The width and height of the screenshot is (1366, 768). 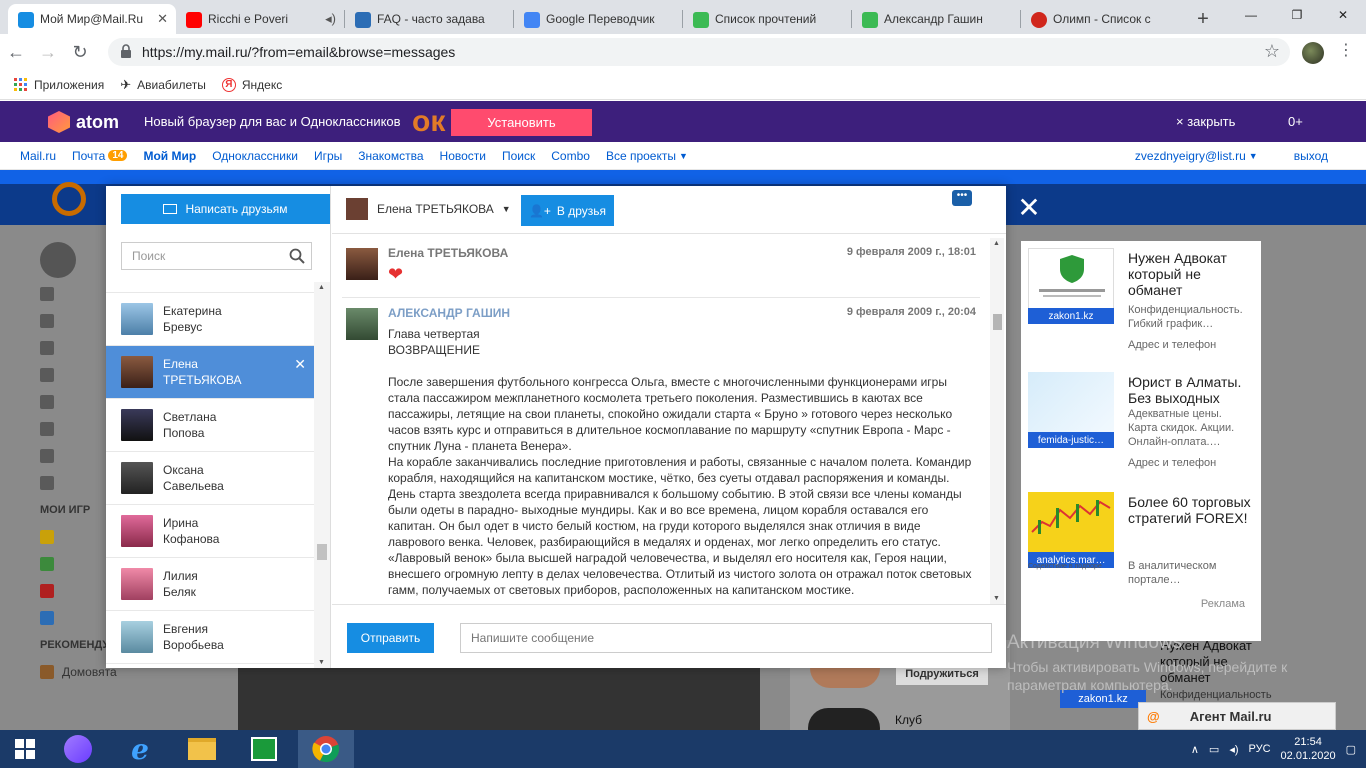 What do you see at coordinates (251, 84) in the screenshot?
I see `bookmark-yandex: Я Яндекс` at bounding box center [251, 84].